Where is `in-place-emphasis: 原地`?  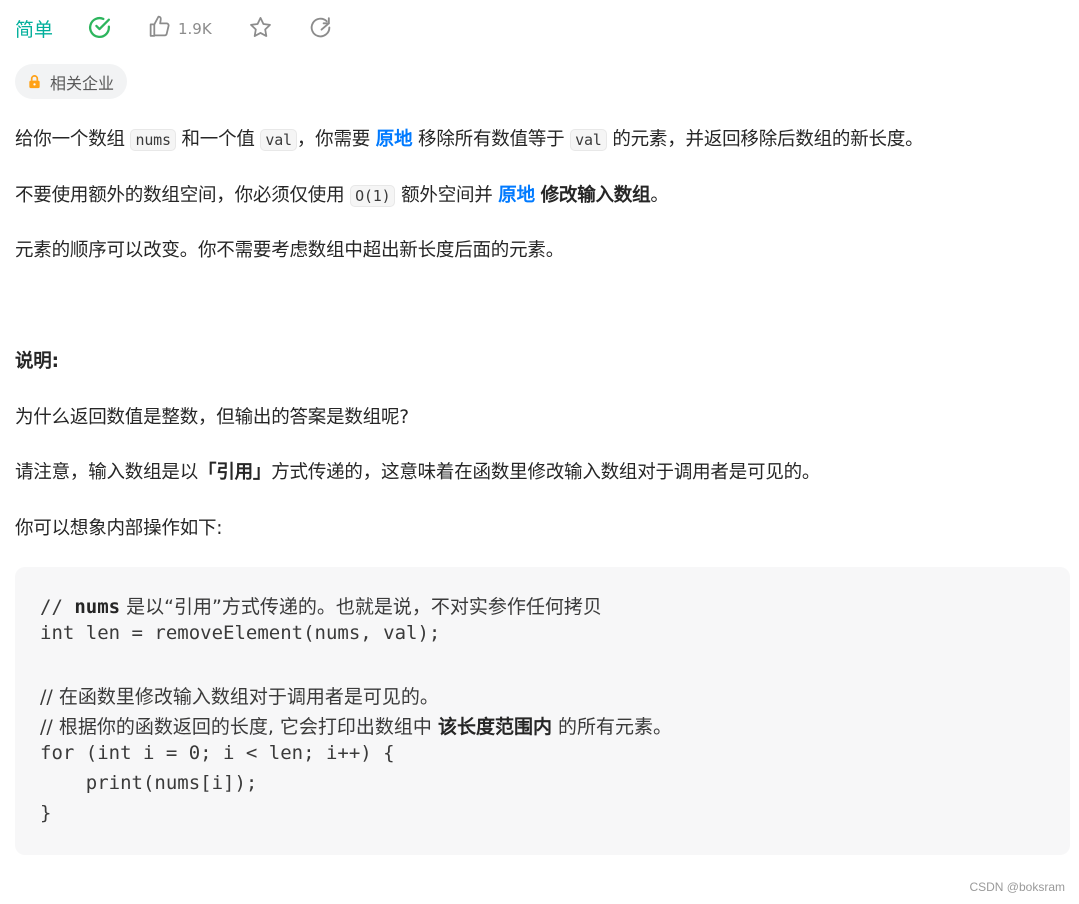
in-place-emphasis: 原地 is located at coordinates (394, 139).